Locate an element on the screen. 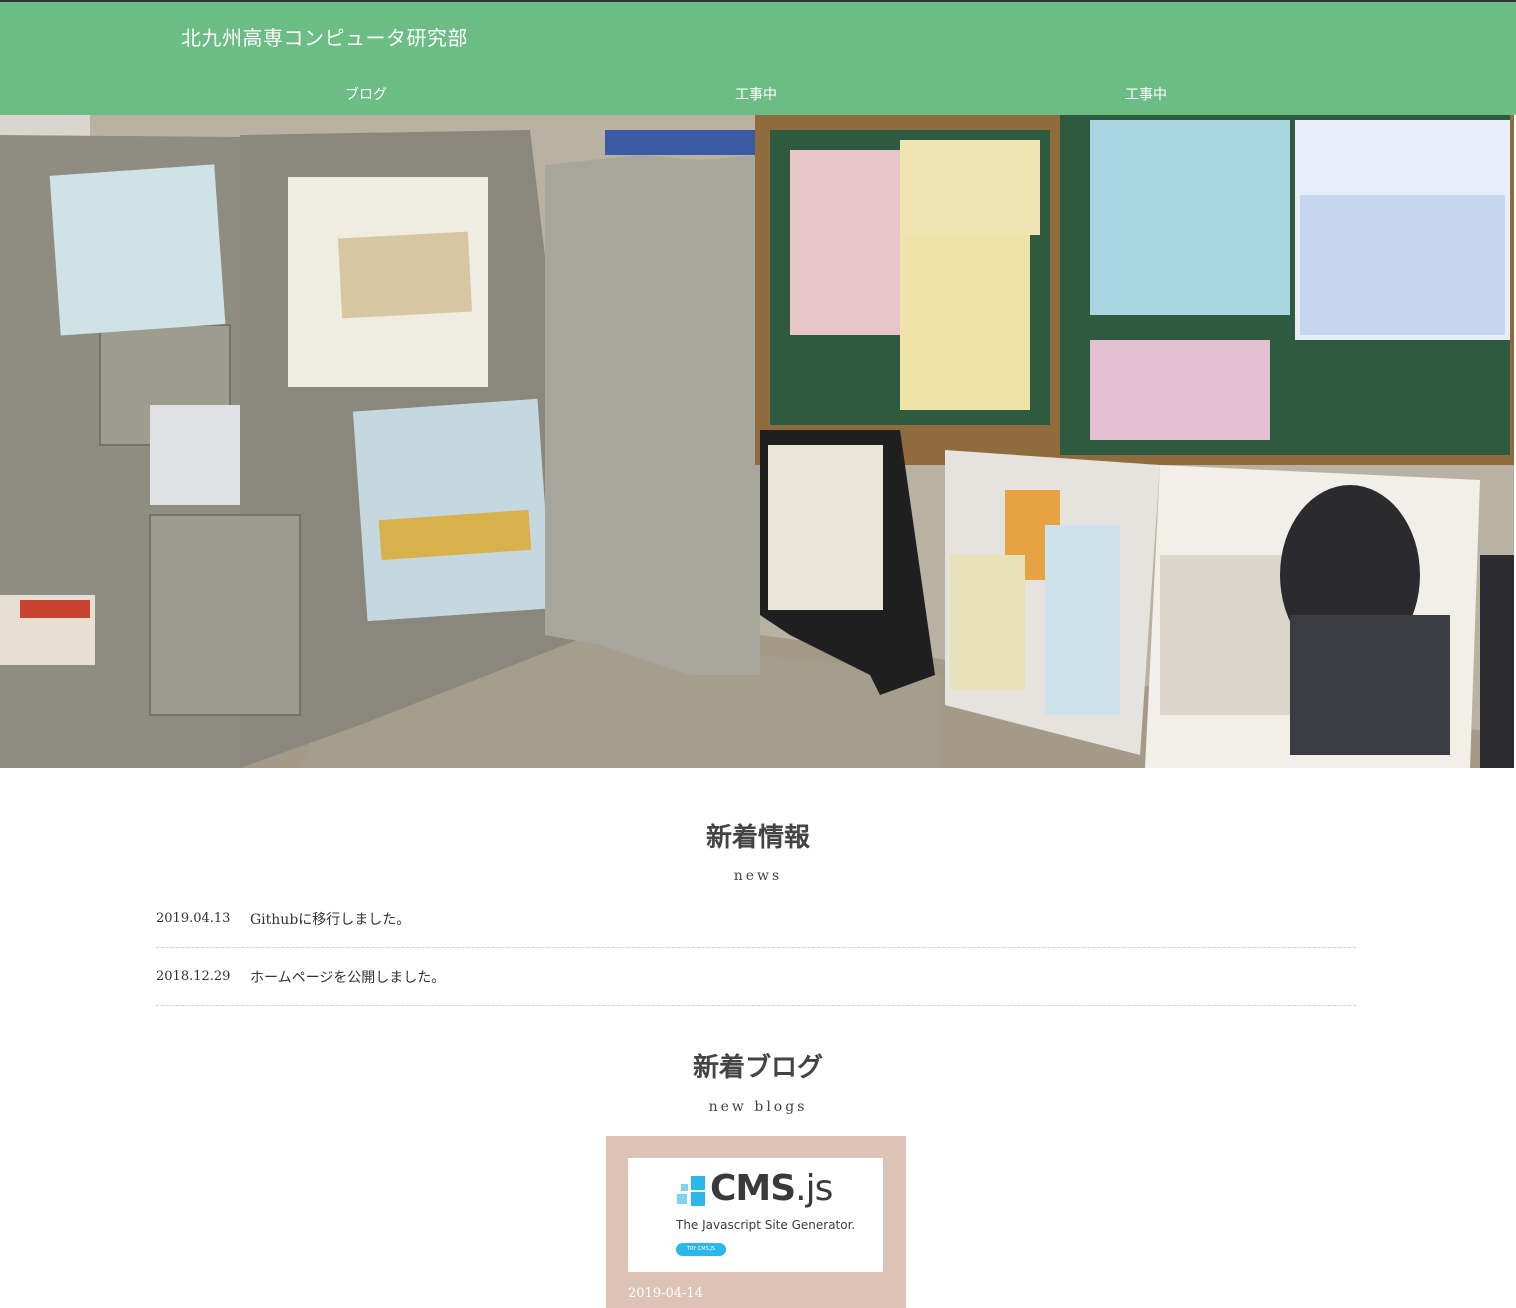 The width and height of the screenshot is (1516, 1308). nav-item-under-construction-1: 工事中 is located at coordinates (756, 94).